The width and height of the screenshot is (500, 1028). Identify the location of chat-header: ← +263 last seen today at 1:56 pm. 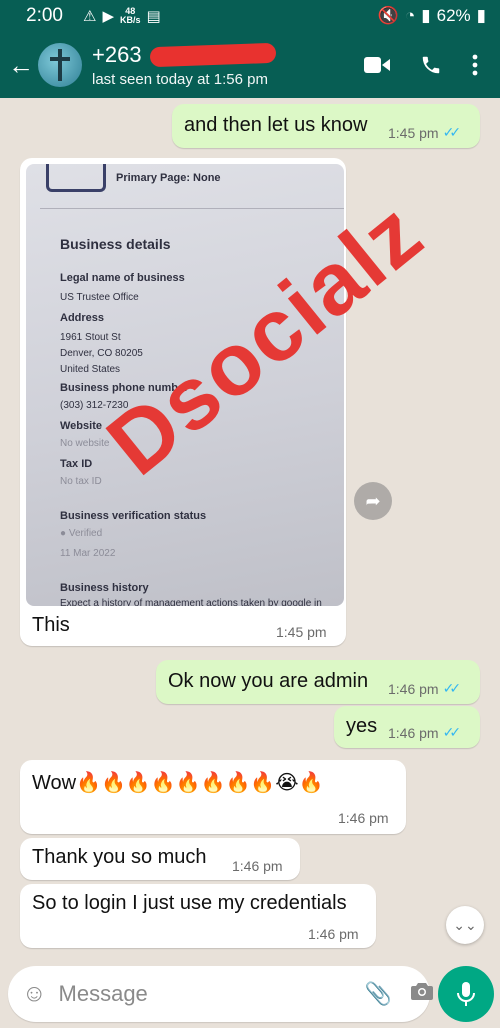
(250, 65).